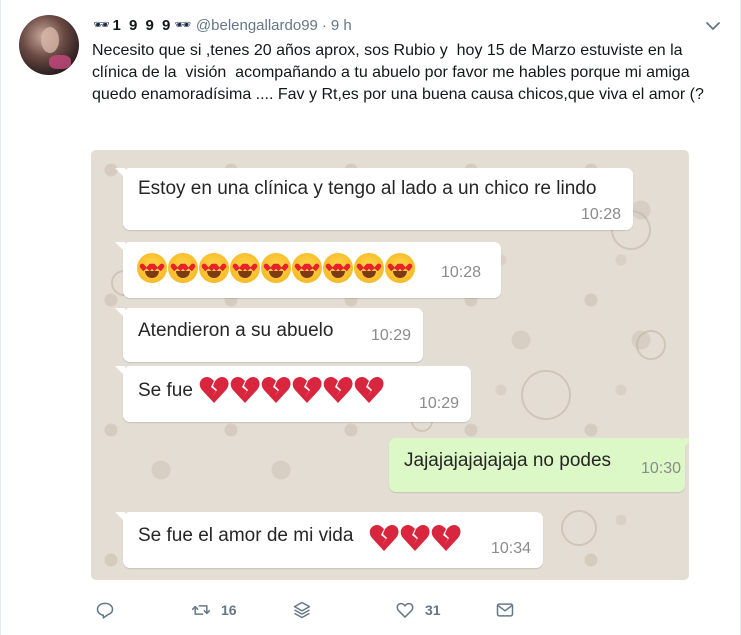 Image resolution: width=741 pixels, height=635 pixels. I want to click on message-time: 10:30, so click(660, 468).